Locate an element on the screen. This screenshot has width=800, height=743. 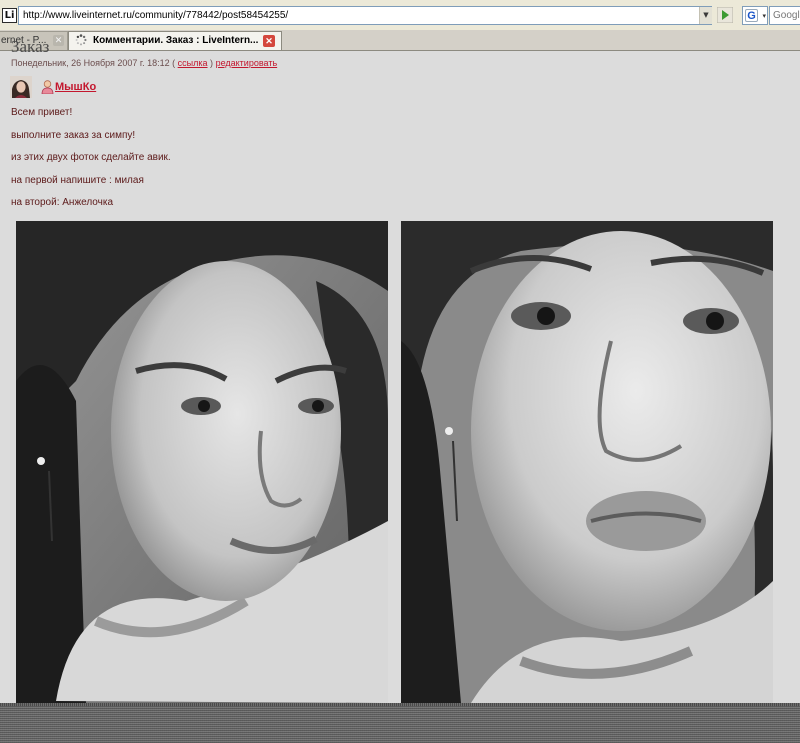
bottom-noise-inner is located at coordinates (400, 724).